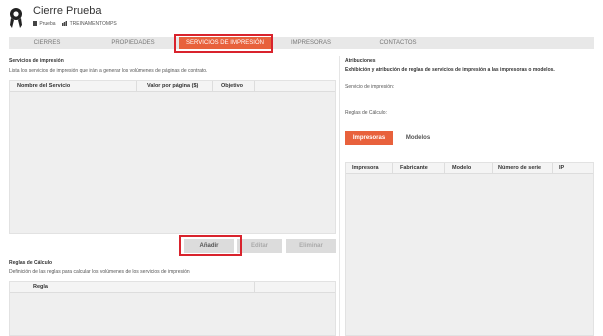  I want to click on header: Cierre Prueba Prueba TREINAMENTOMPS, so click(301, 18).